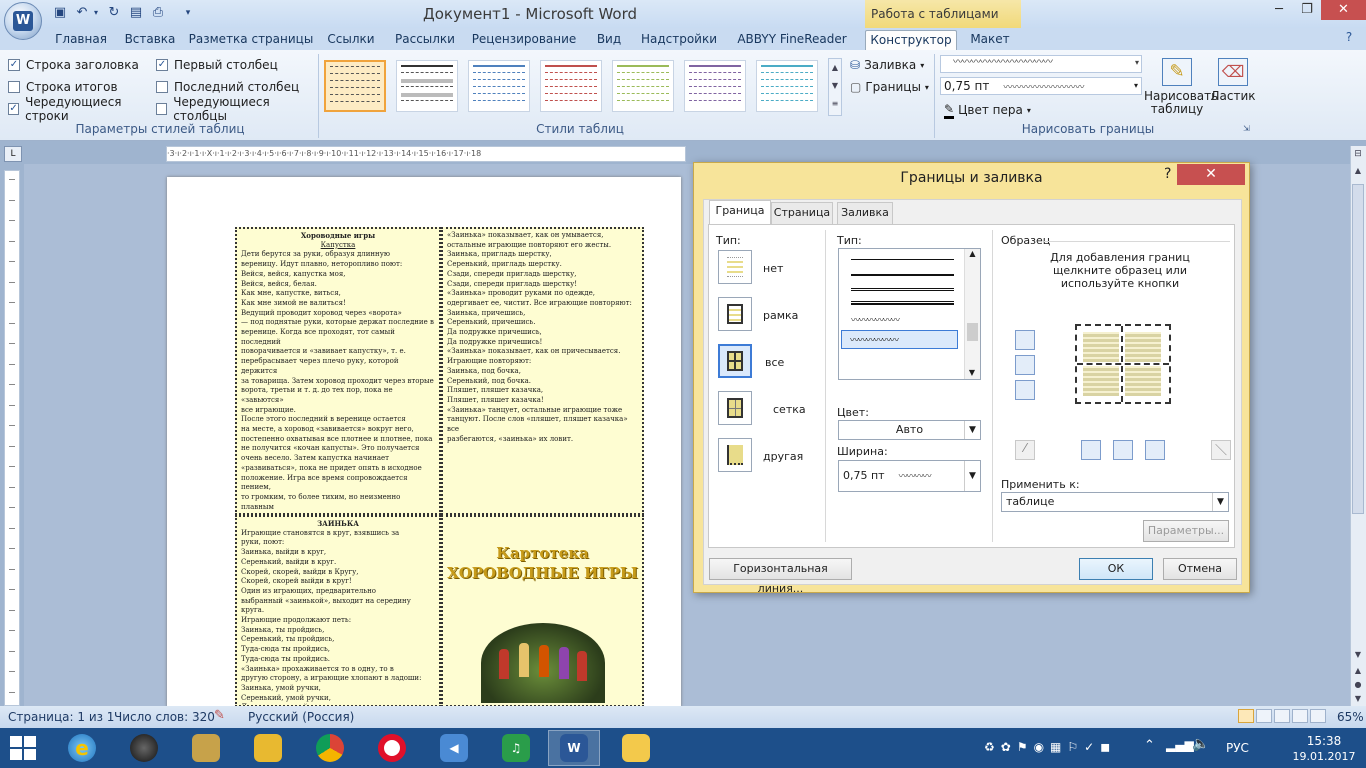 The height and width of the screenshot is (768, 1366). I want to click on line-style-thick, so click(902, 275).